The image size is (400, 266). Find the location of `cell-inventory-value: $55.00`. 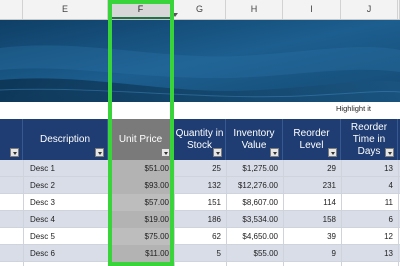

cell-inventory-value: $55.00 is located at coordinates (254, 253).